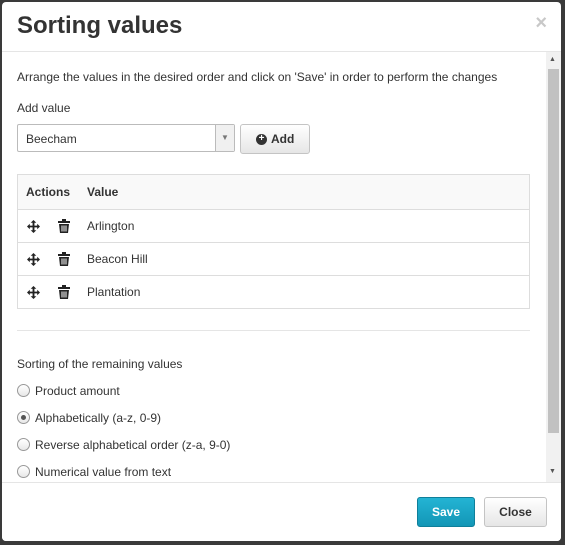  Describe the element at coordinates (167, 392) in the screenshot. I see `radio-product-amount: Product amount` at that location.